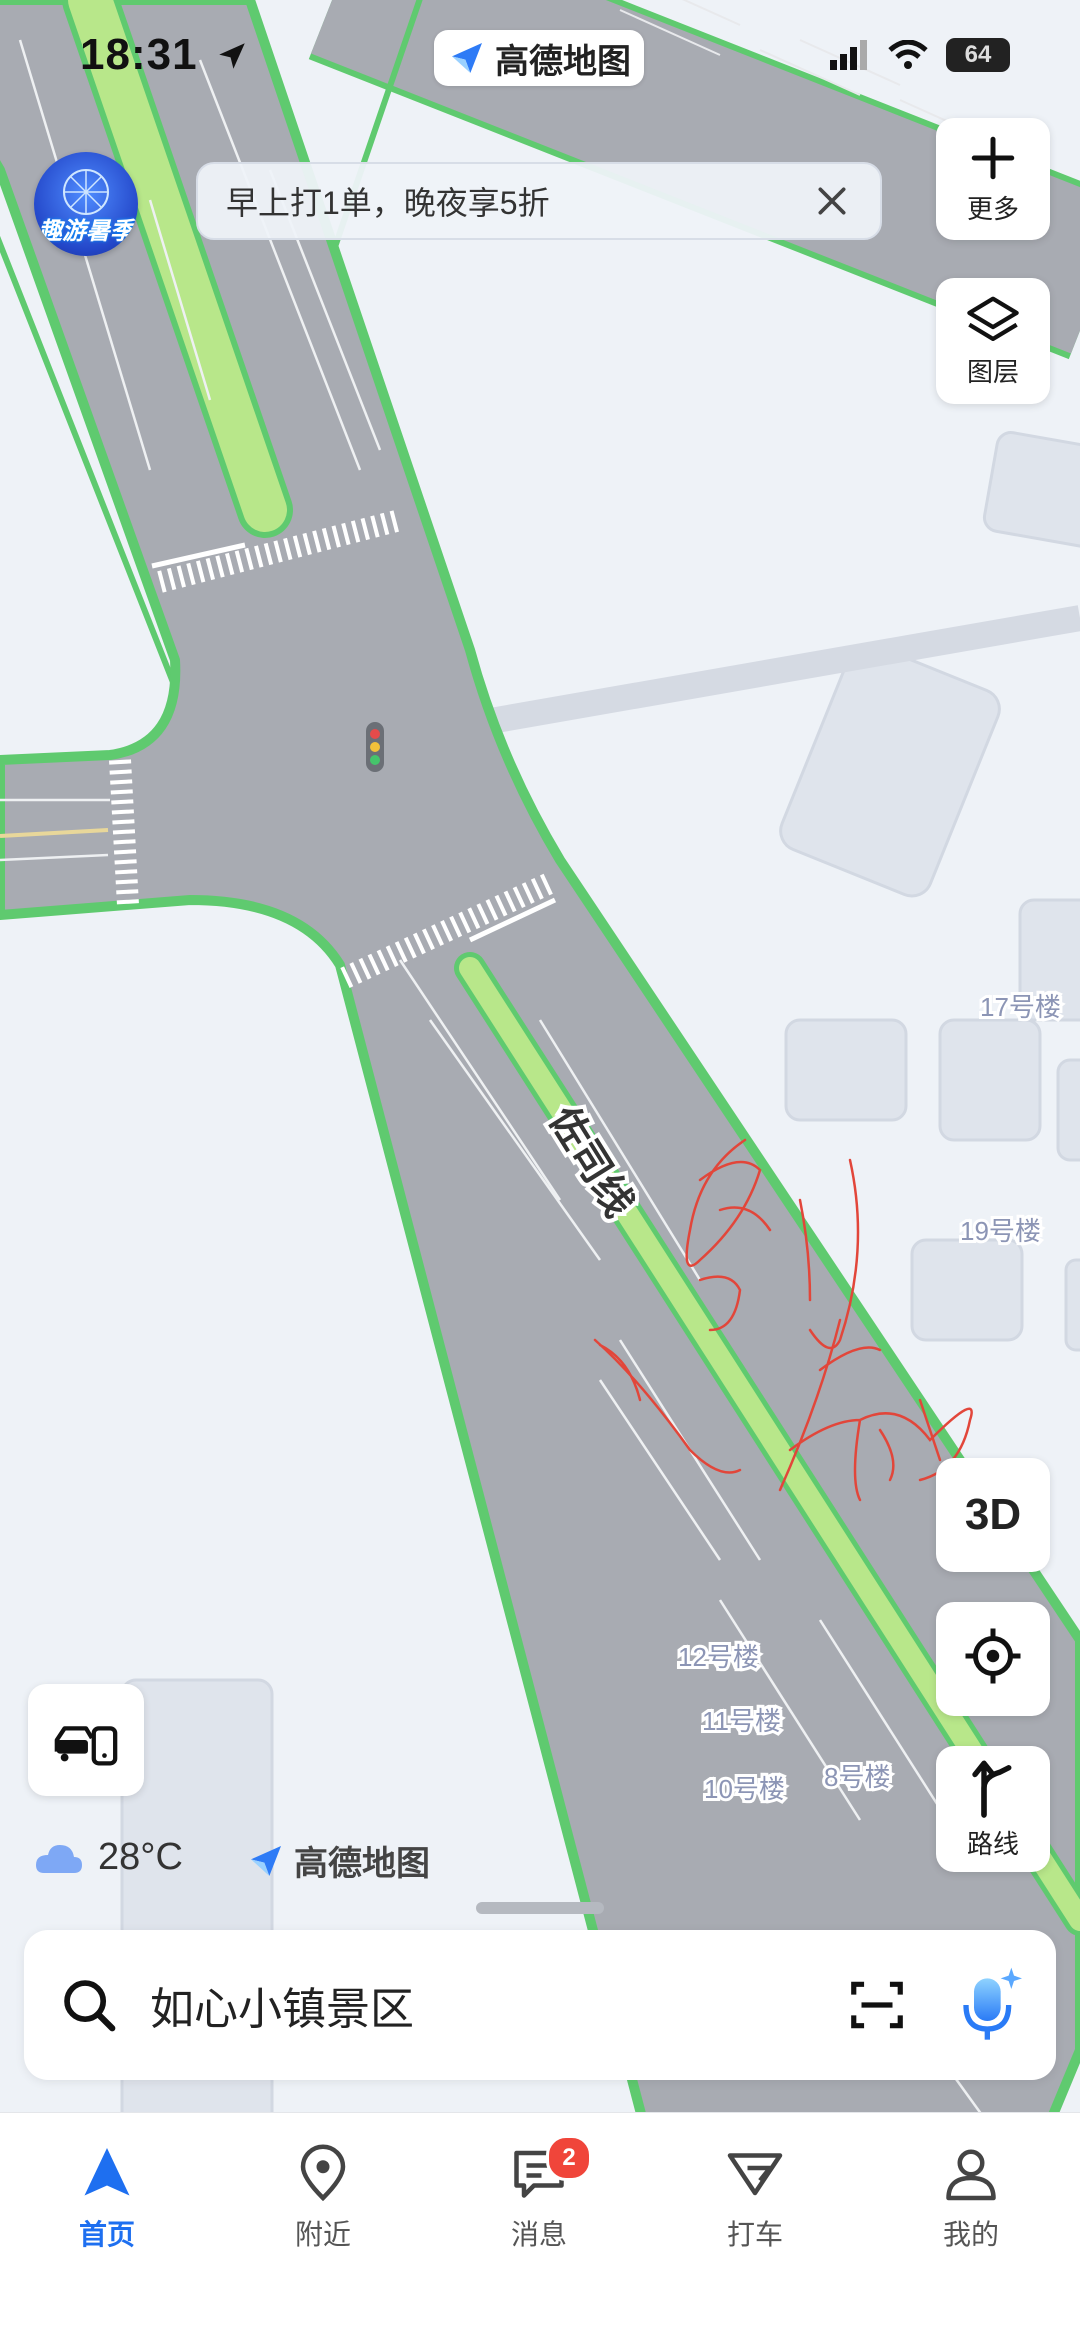 The image size is (1080, 2340). I want to click on app-switch-pill: 高德地图, so click(539, 58).